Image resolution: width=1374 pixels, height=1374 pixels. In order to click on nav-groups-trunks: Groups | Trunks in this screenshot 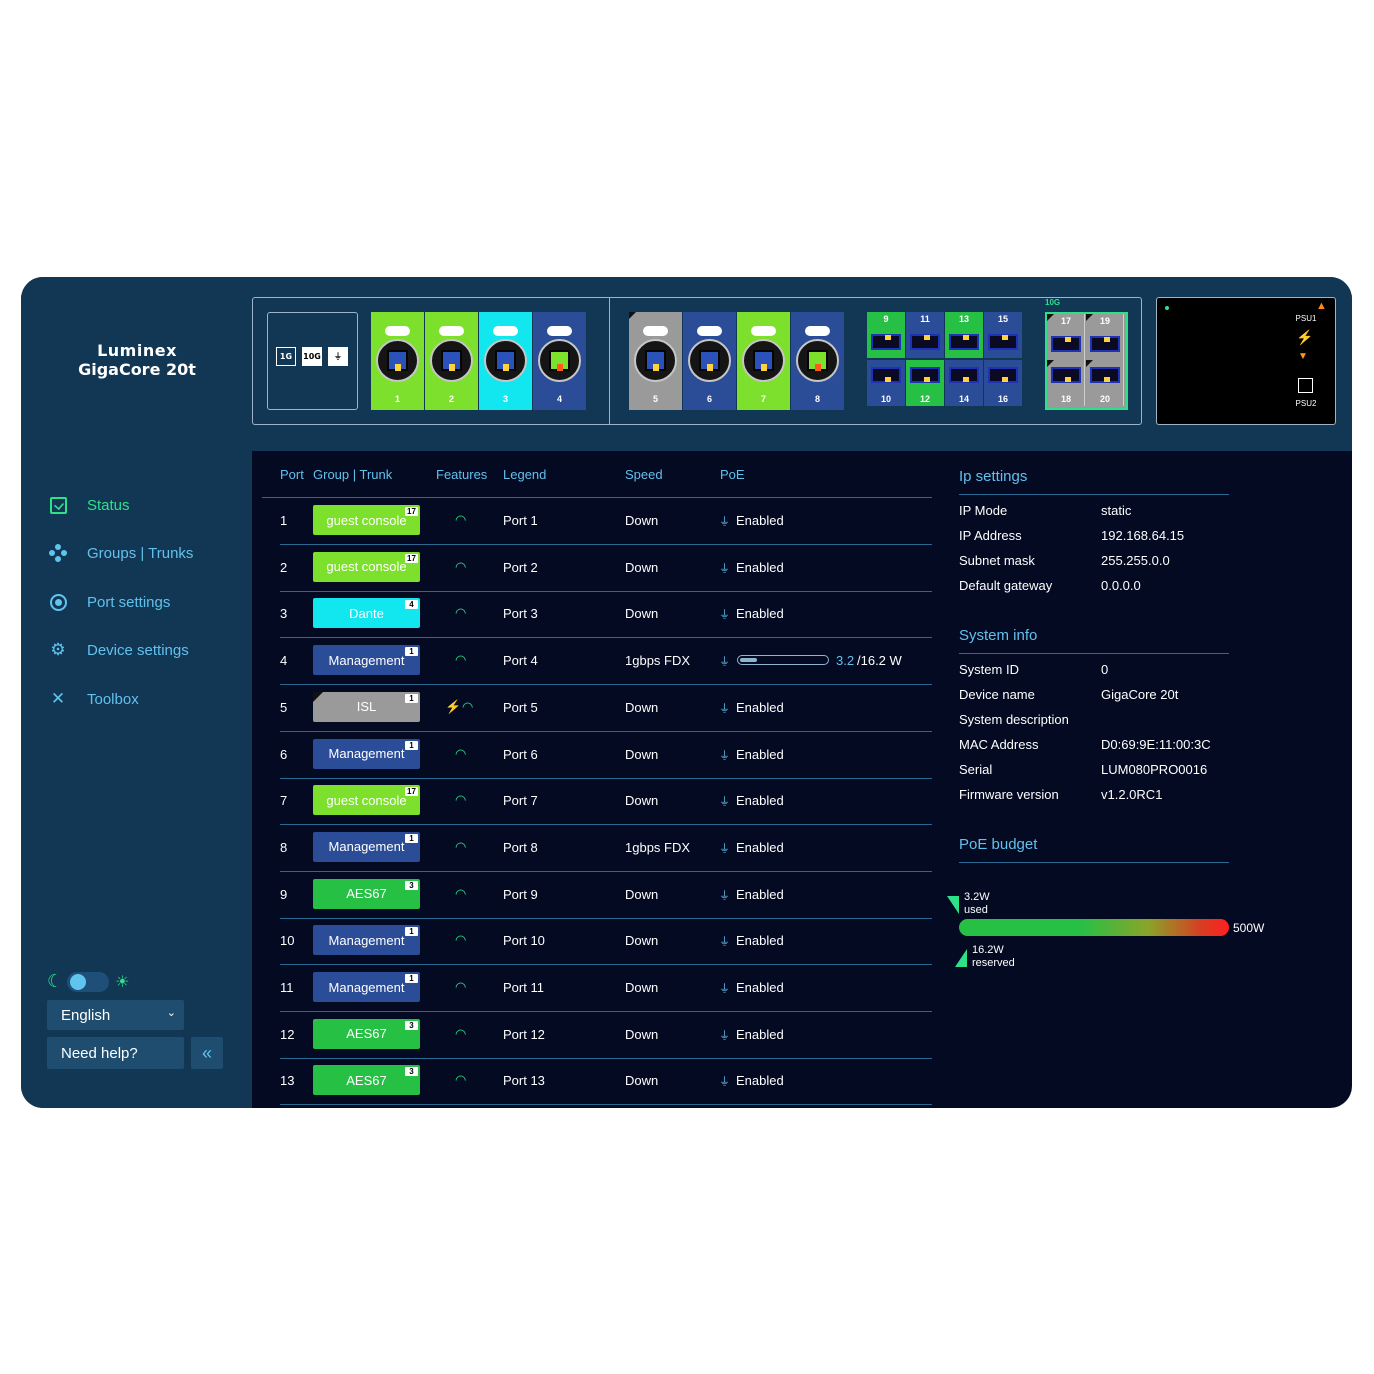, I will do `click(119, 553)`.